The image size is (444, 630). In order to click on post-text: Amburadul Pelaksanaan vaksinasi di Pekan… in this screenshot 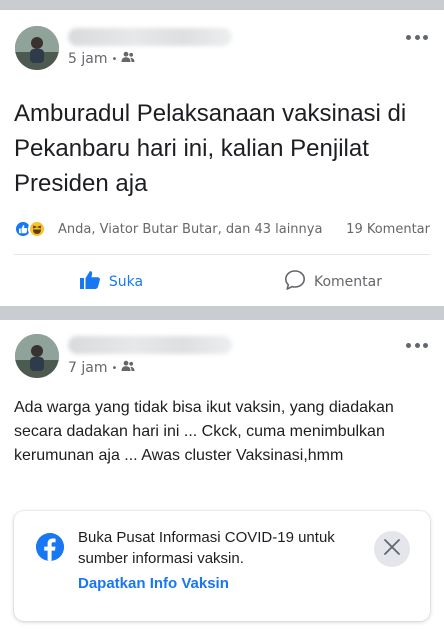, I will do `click(210, 148)`.